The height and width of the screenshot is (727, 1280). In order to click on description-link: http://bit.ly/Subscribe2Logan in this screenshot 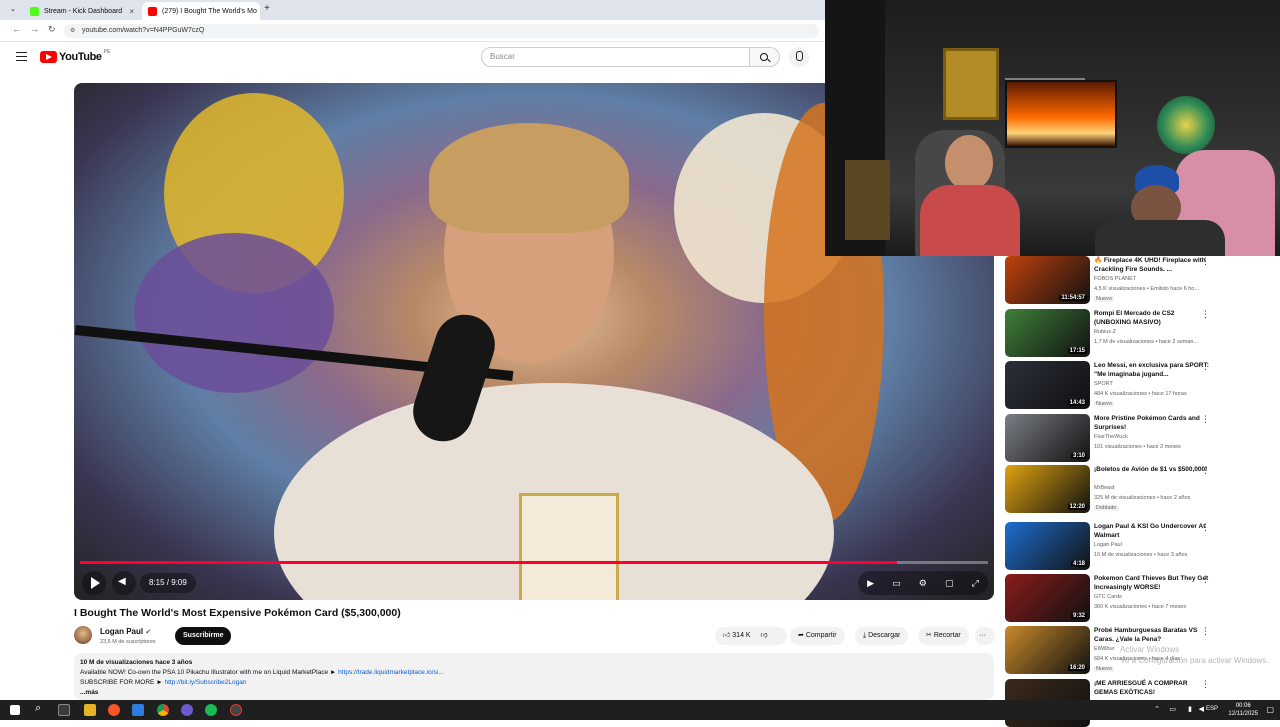, I will do `click(205, 682)`.